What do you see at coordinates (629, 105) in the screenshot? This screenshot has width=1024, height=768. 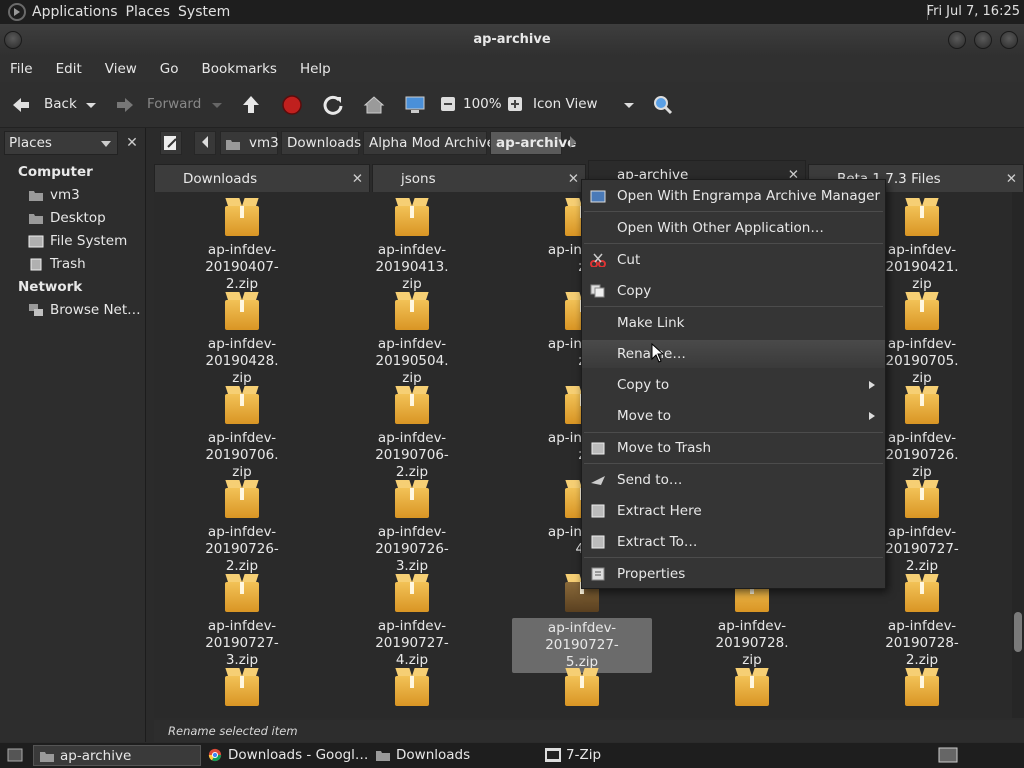 I see `view-mode-chevron-icon` at bounding box center [629, 105].